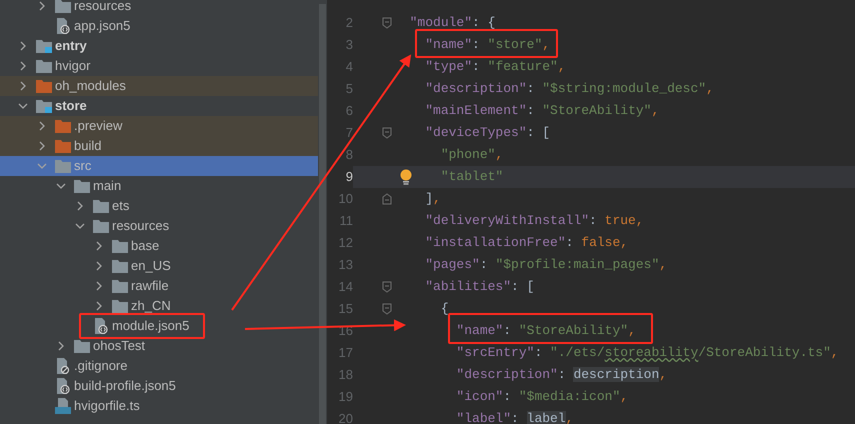  Describe the element at coordinates (479, 287) in the screenshot. I see `code-line: "abilities": [` at that location.